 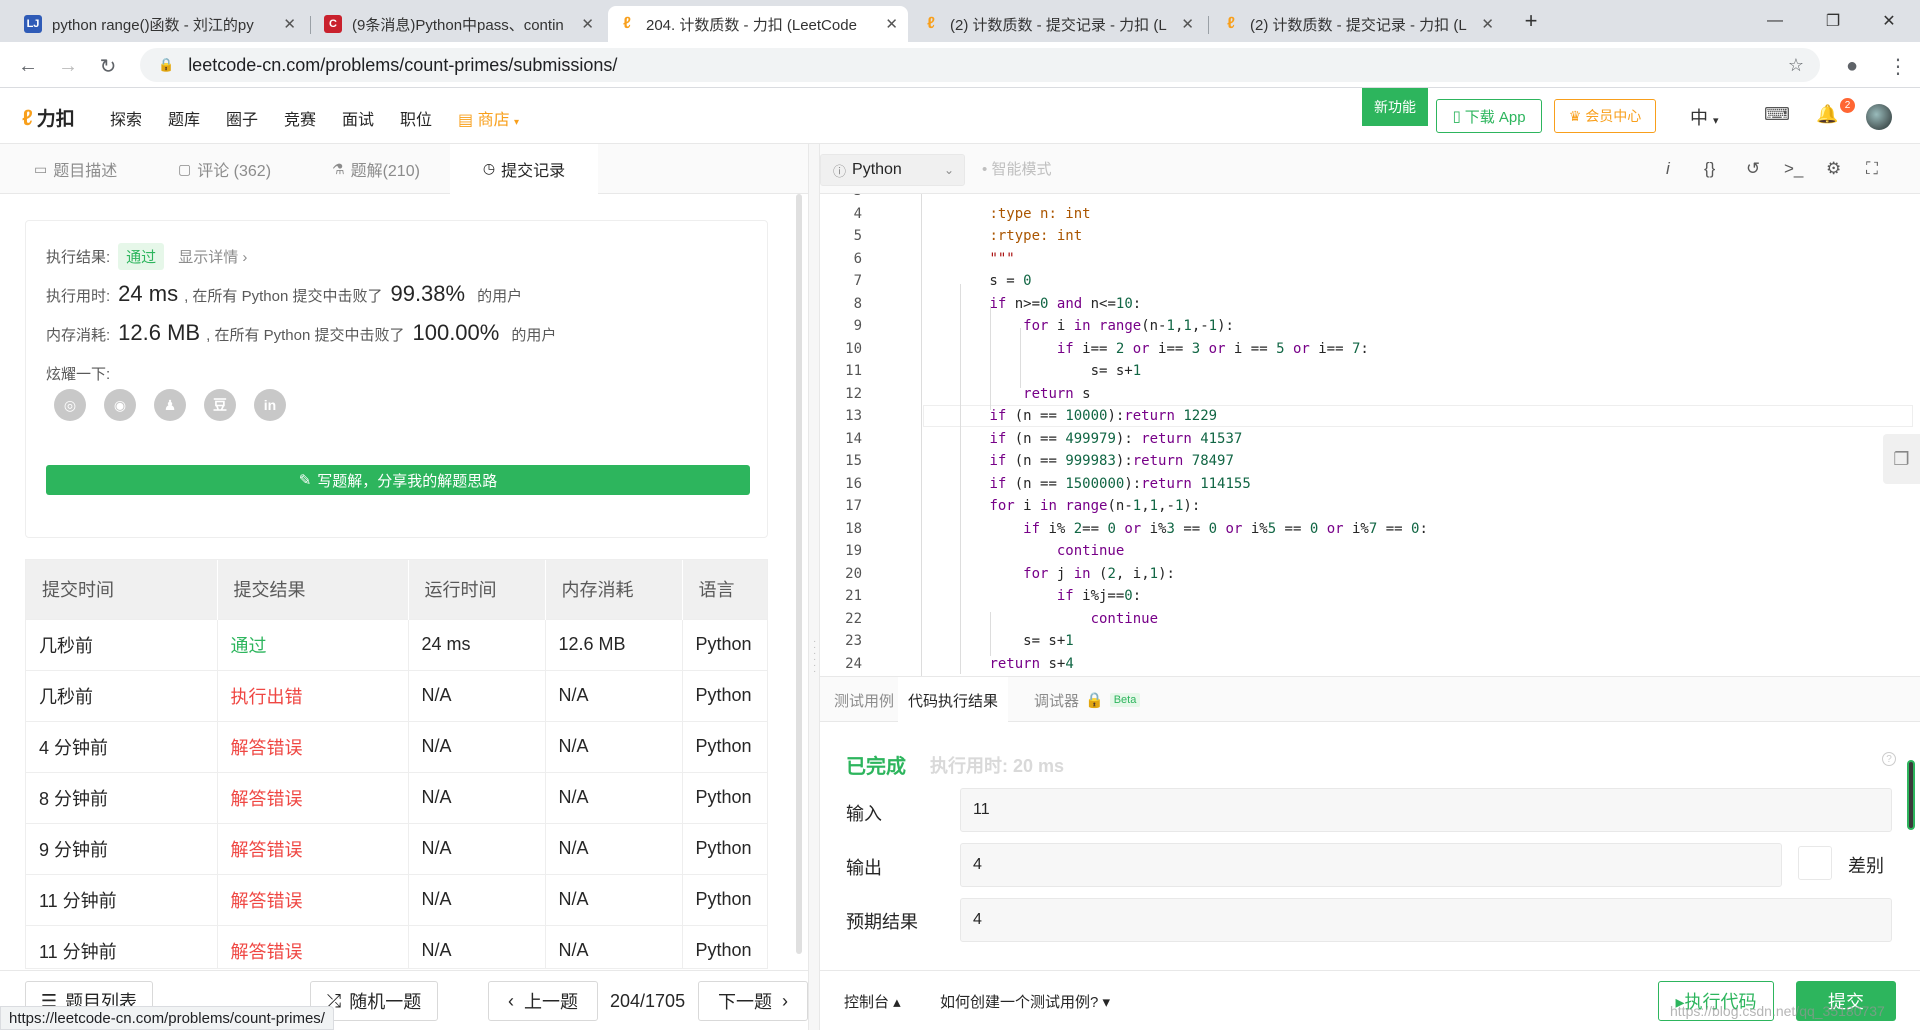 What do you see at coordinates (108, 66) in the screenshot?
I see `reload-icon: ↻` at bounding box center [108, 66].